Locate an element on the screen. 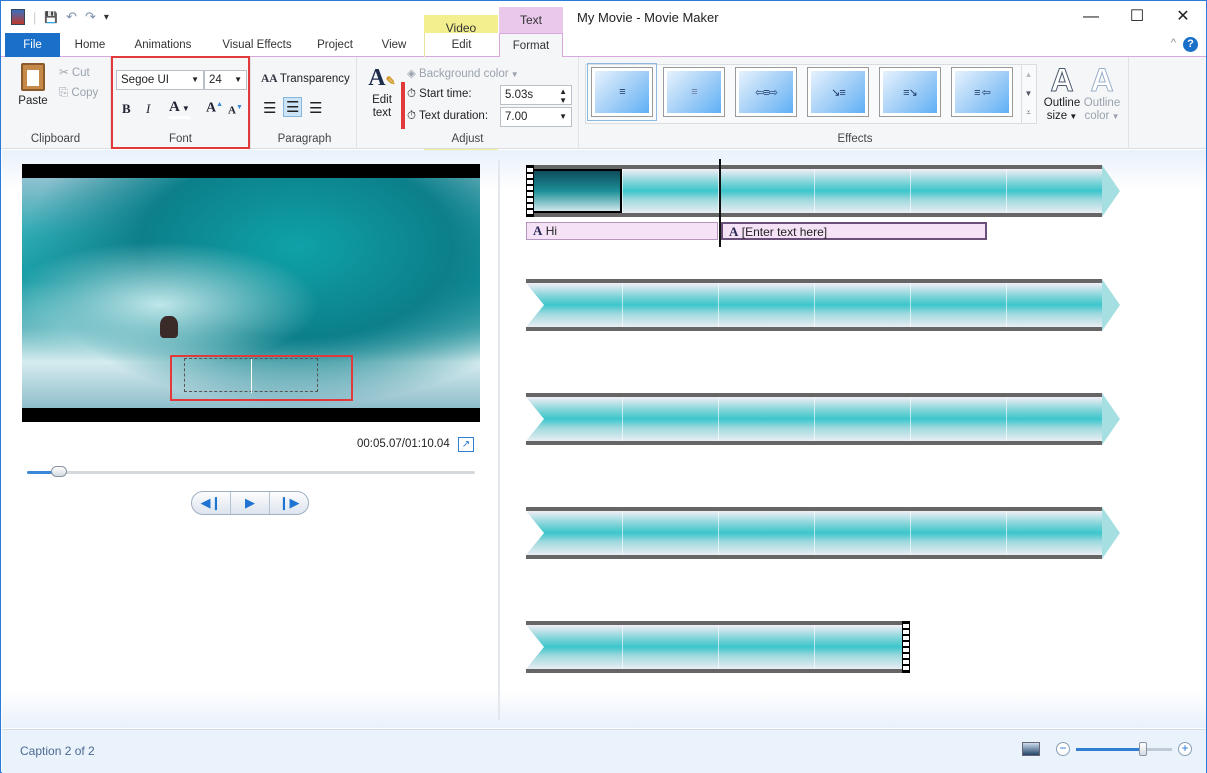 The width and height of the screenshot is (1207, 773). start-time-label: ⏱ Start time: is located at coordinates (439, 94).